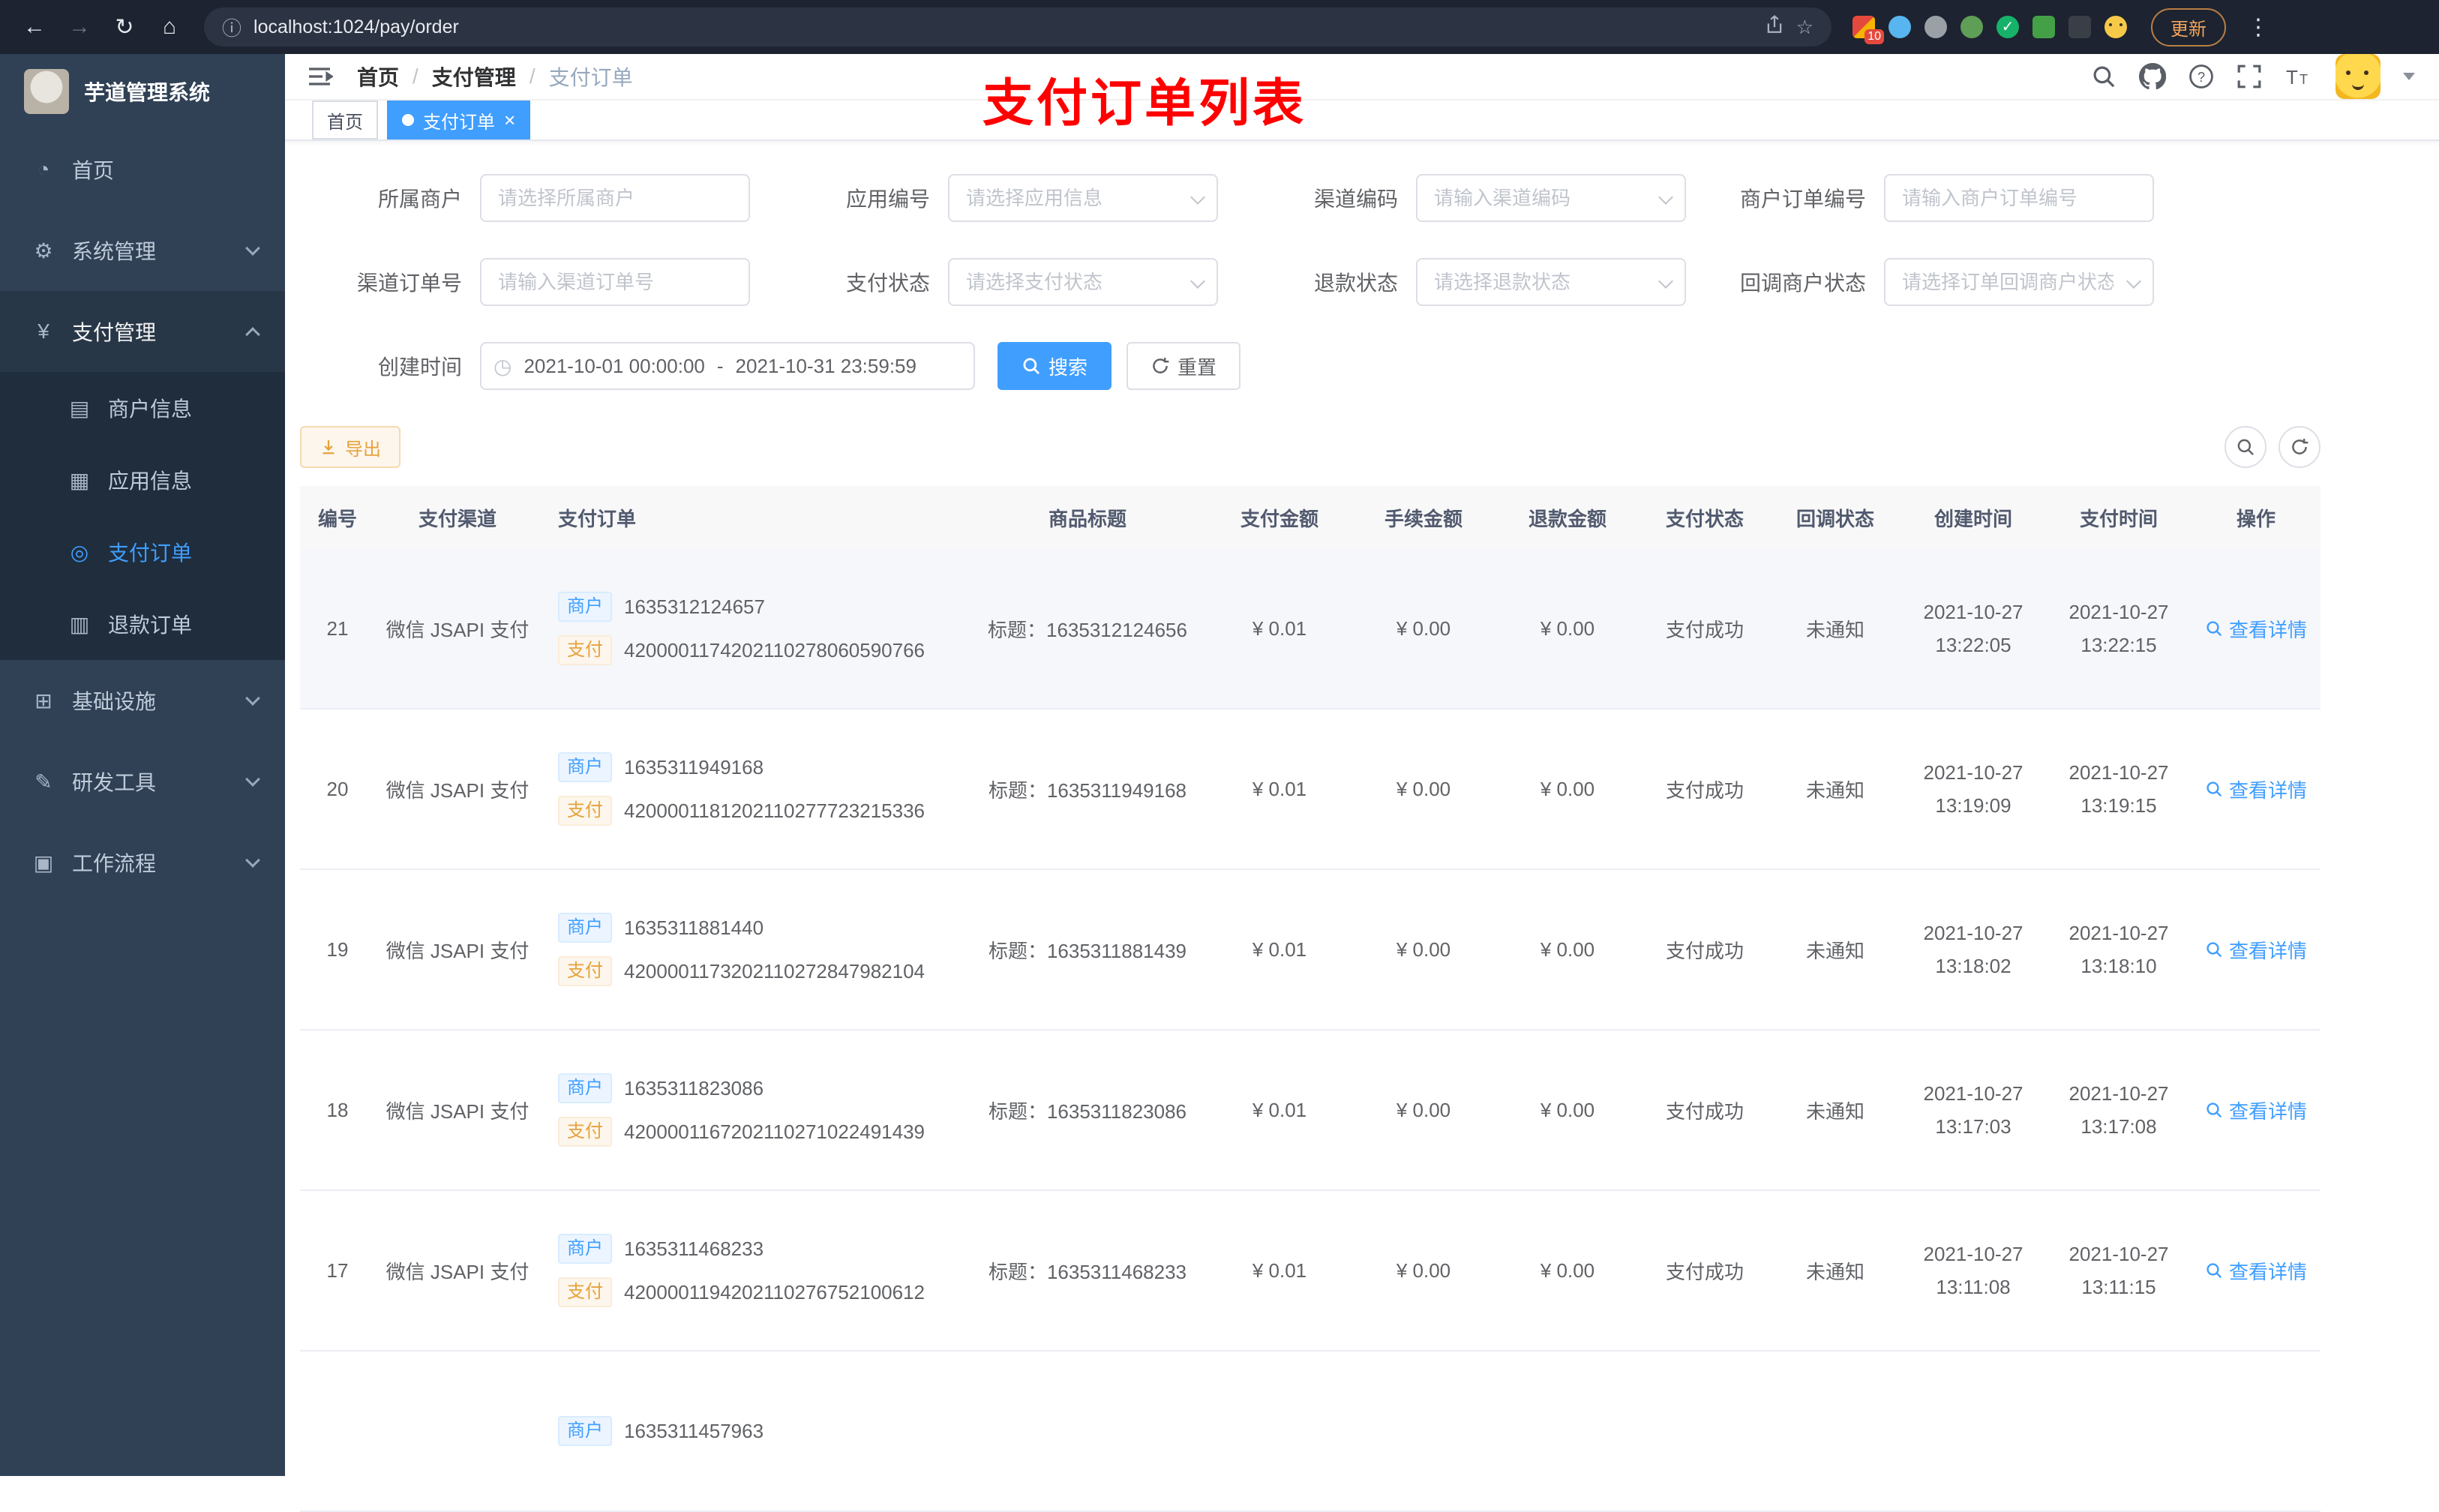  I want to click on notify-status-select, so click(2019, 282).